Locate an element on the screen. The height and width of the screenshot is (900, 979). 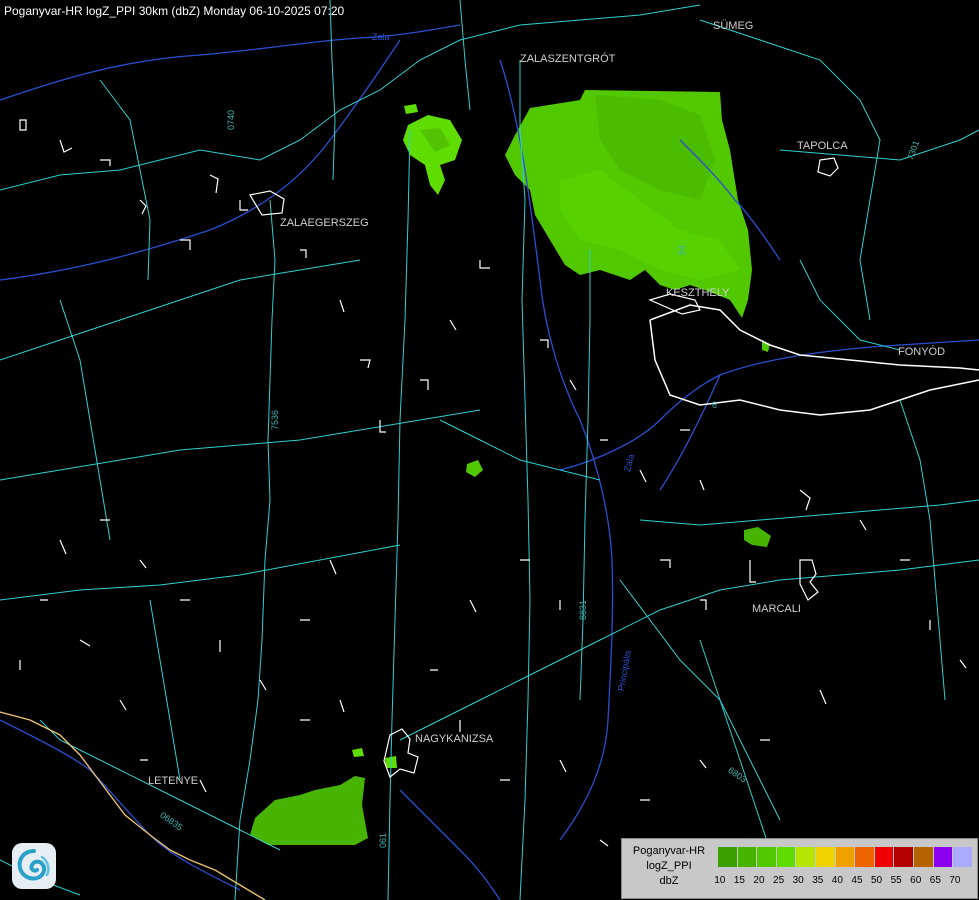
legend-label: Poganyvar-HR logZ_PPI dbZ is located at coordinates (669, 866).